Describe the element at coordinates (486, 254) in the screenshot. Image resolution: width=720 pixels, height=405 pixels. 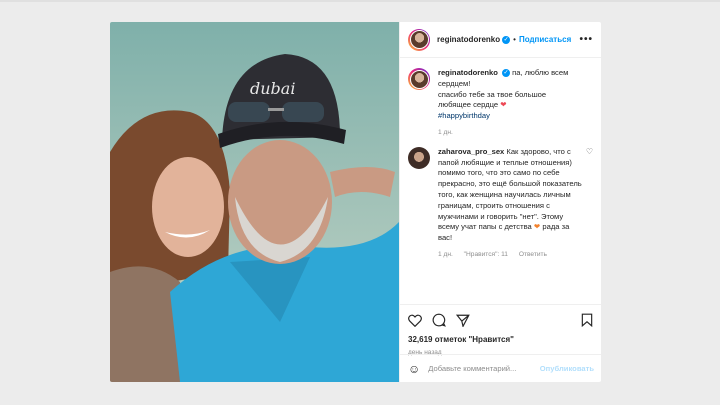
I see `comment-likes: "Нравится": 11` at that location.